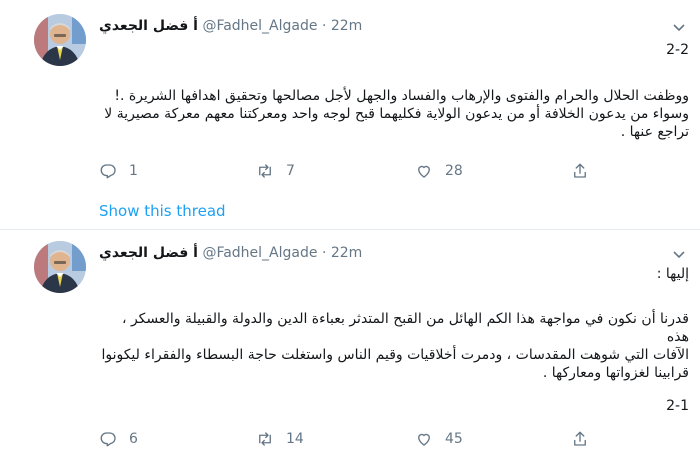 This screenshot has height=463, width=700. Describe the element at coordinates (133, 171) in the screenshot. I see `reply-count: 1` at that location.